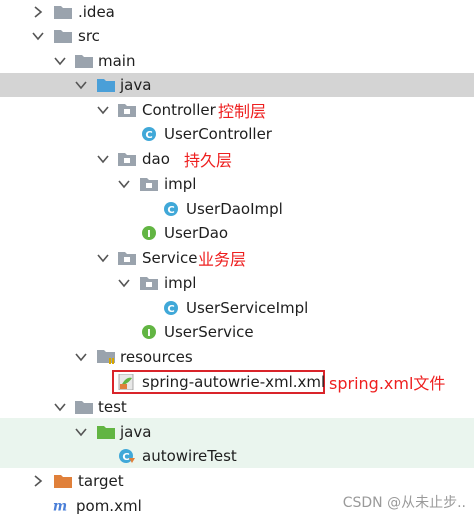 This screenshot has width=474, height=520. What do you see at coordinates (234, 209) in the screenshot?
I see `tree-label: UserDaoImpl` at bounding box center [234, 209].